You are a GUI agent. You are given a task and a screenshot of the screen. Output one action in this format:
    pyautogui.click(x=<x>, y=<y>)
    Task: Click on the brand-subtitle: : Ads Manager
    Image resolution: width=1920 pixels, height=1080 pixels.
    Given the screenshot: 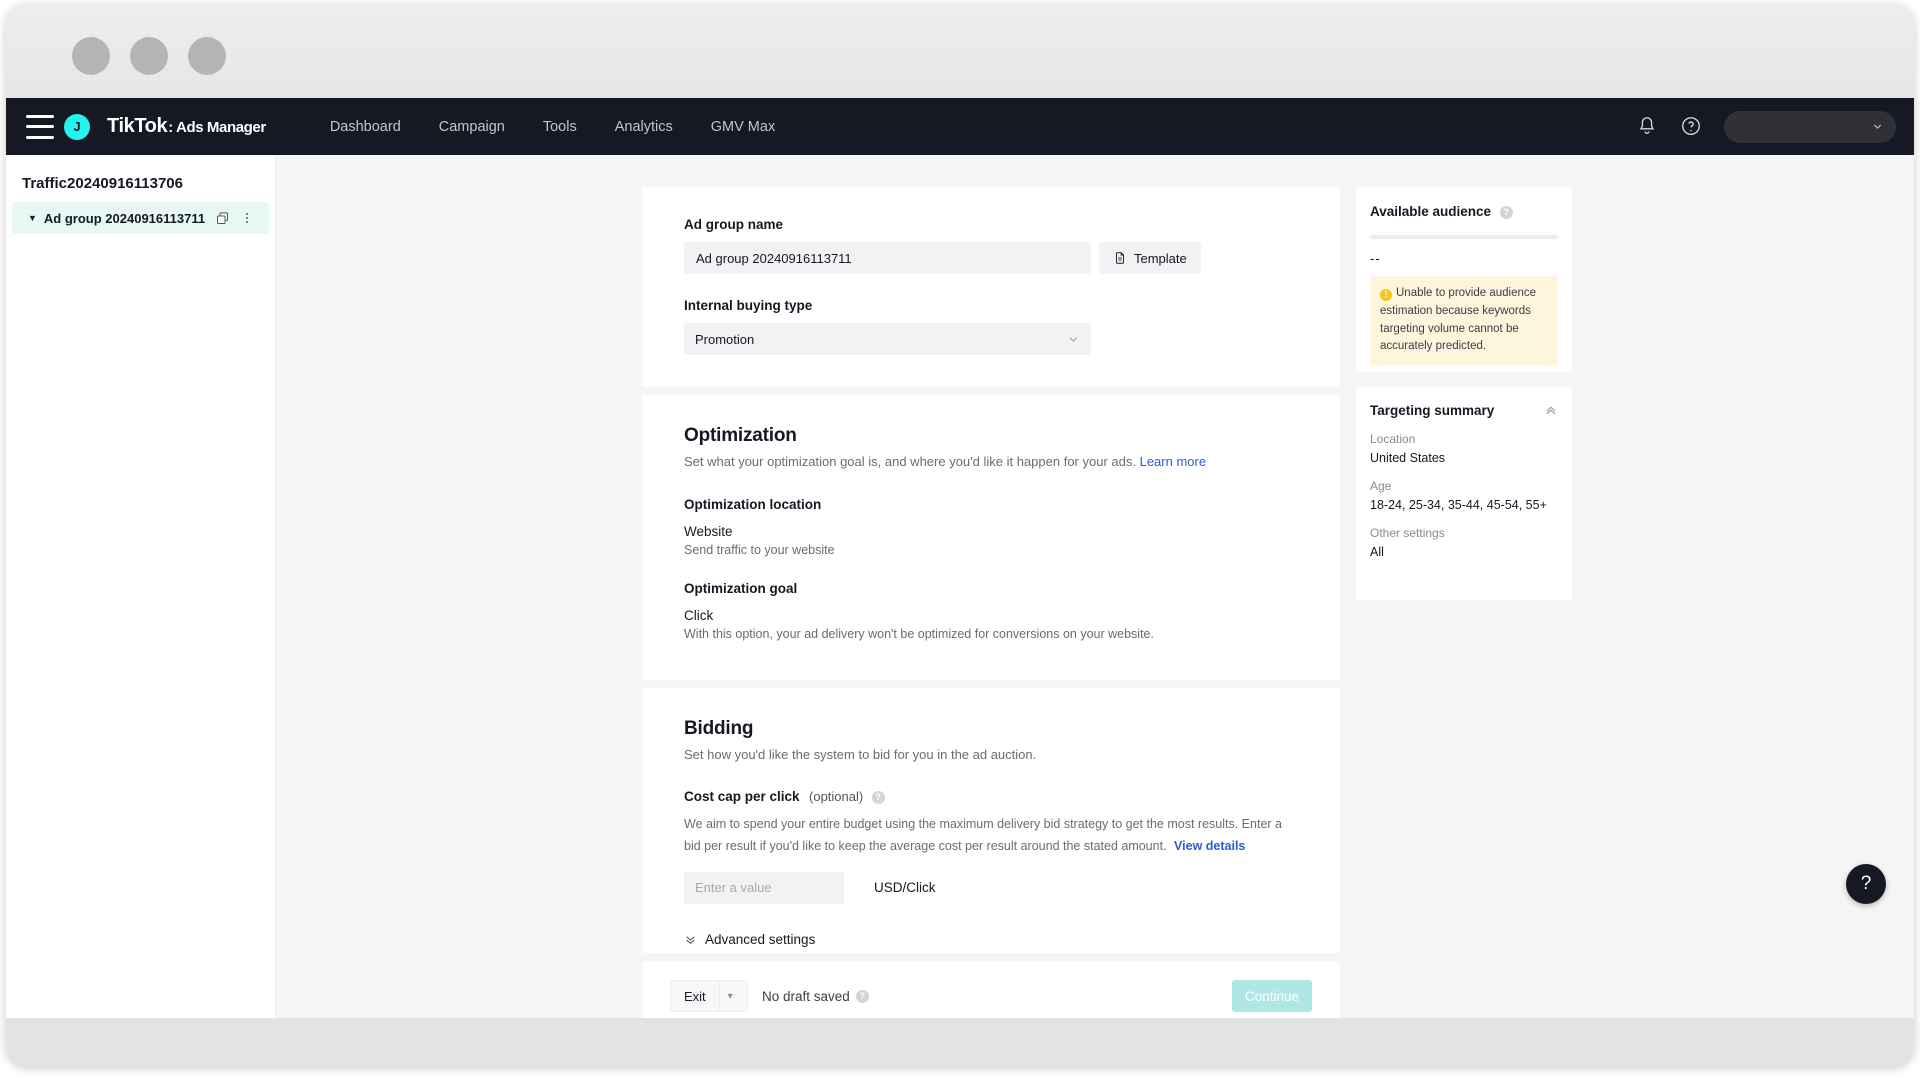 What is the action you would take?
    pyautogui.click(x=217, y=127)
    